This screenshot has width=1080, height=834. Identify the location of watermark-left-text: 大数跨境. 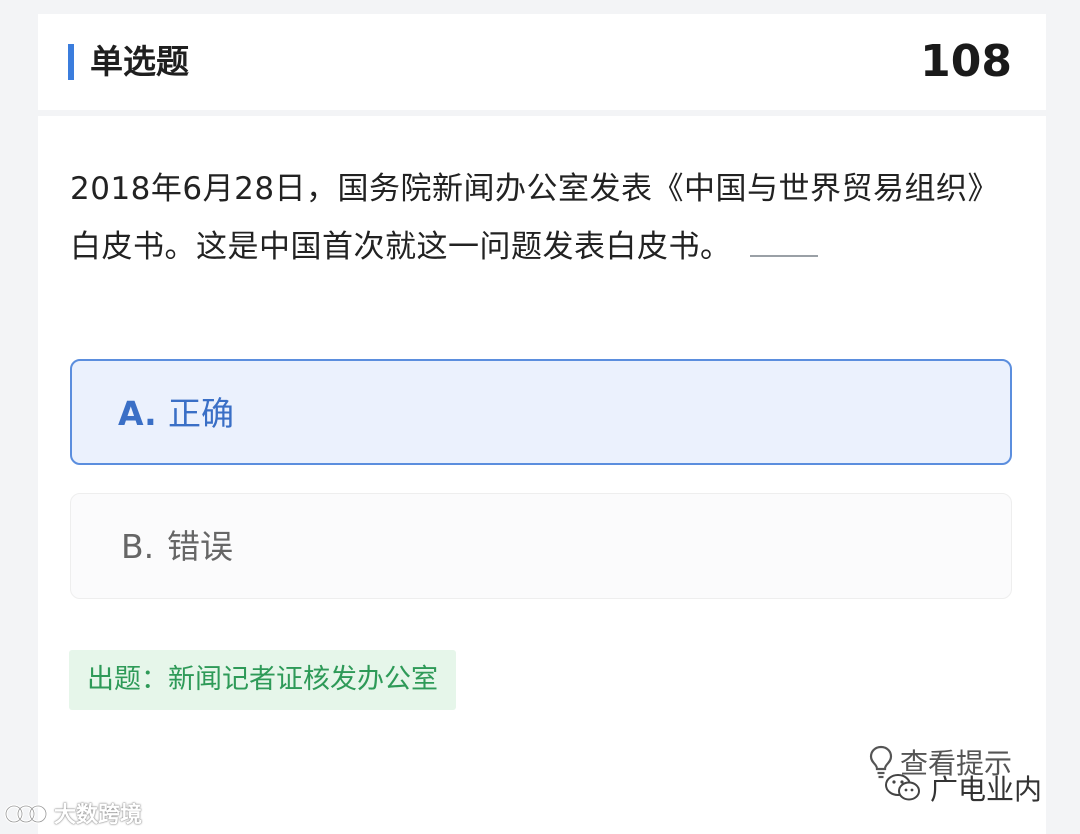
(98, 815).